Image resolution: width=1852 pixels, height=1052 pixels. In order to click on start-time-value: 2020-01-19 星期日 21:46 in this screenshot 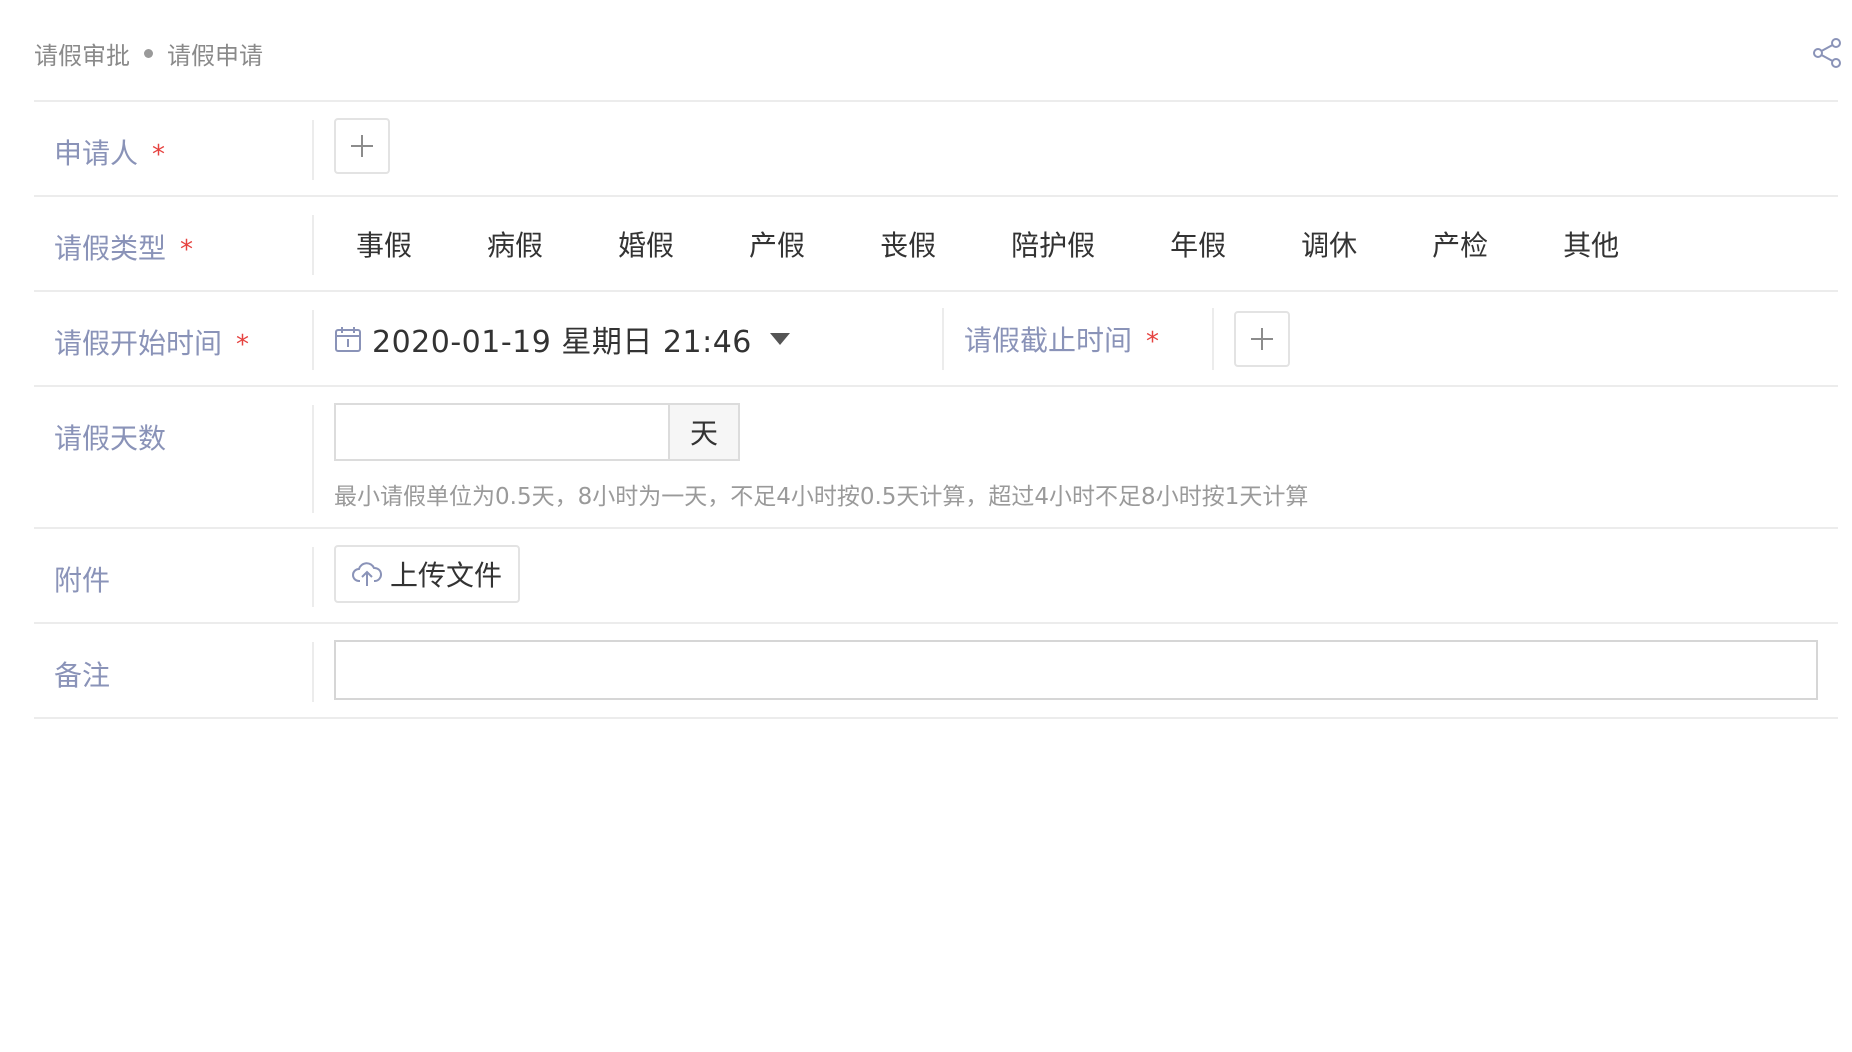, I will do `click(562, 342)`.